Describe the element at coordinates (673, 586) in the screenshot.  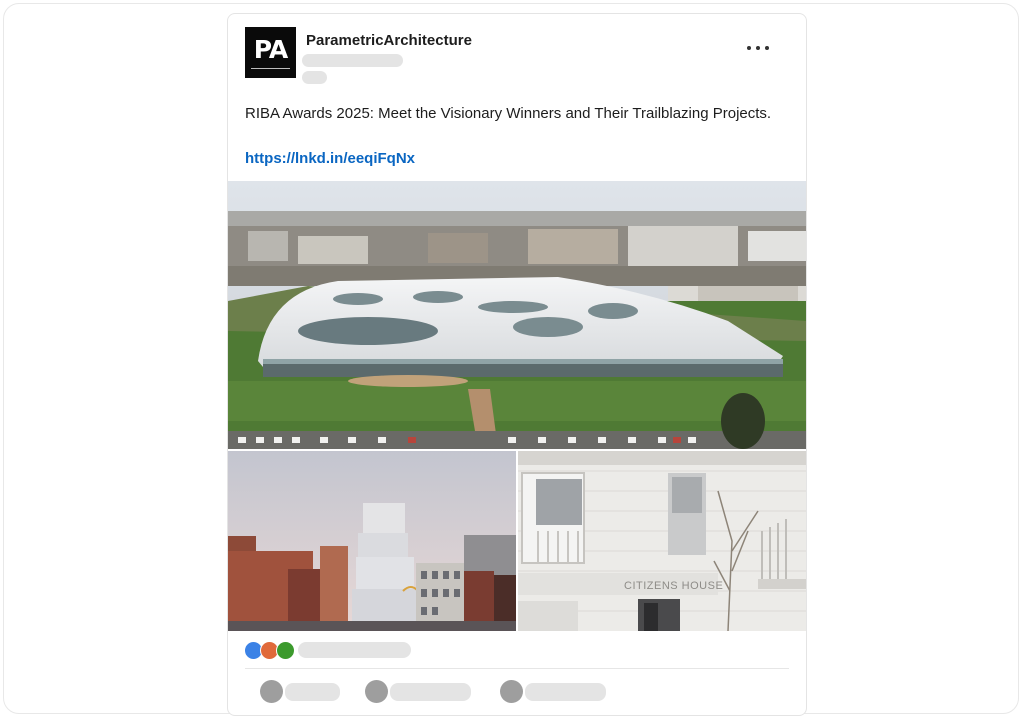
I see `citizens-house-sign: CITIZENS HOUSE` at that location.